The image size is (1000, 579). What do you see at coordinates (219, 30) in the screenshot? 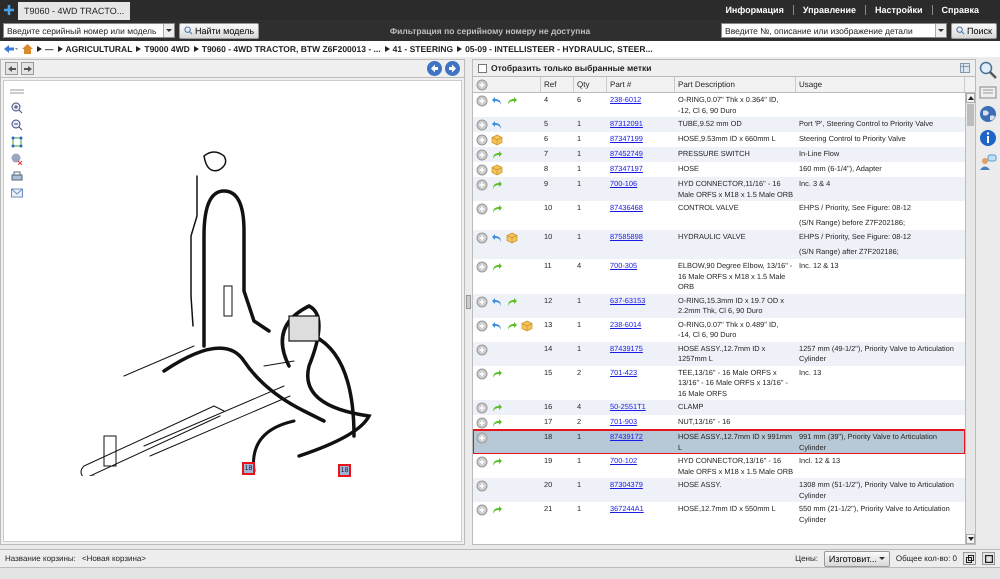
I see `find-model-button: Найти модель` at bounding box center [219, 30].